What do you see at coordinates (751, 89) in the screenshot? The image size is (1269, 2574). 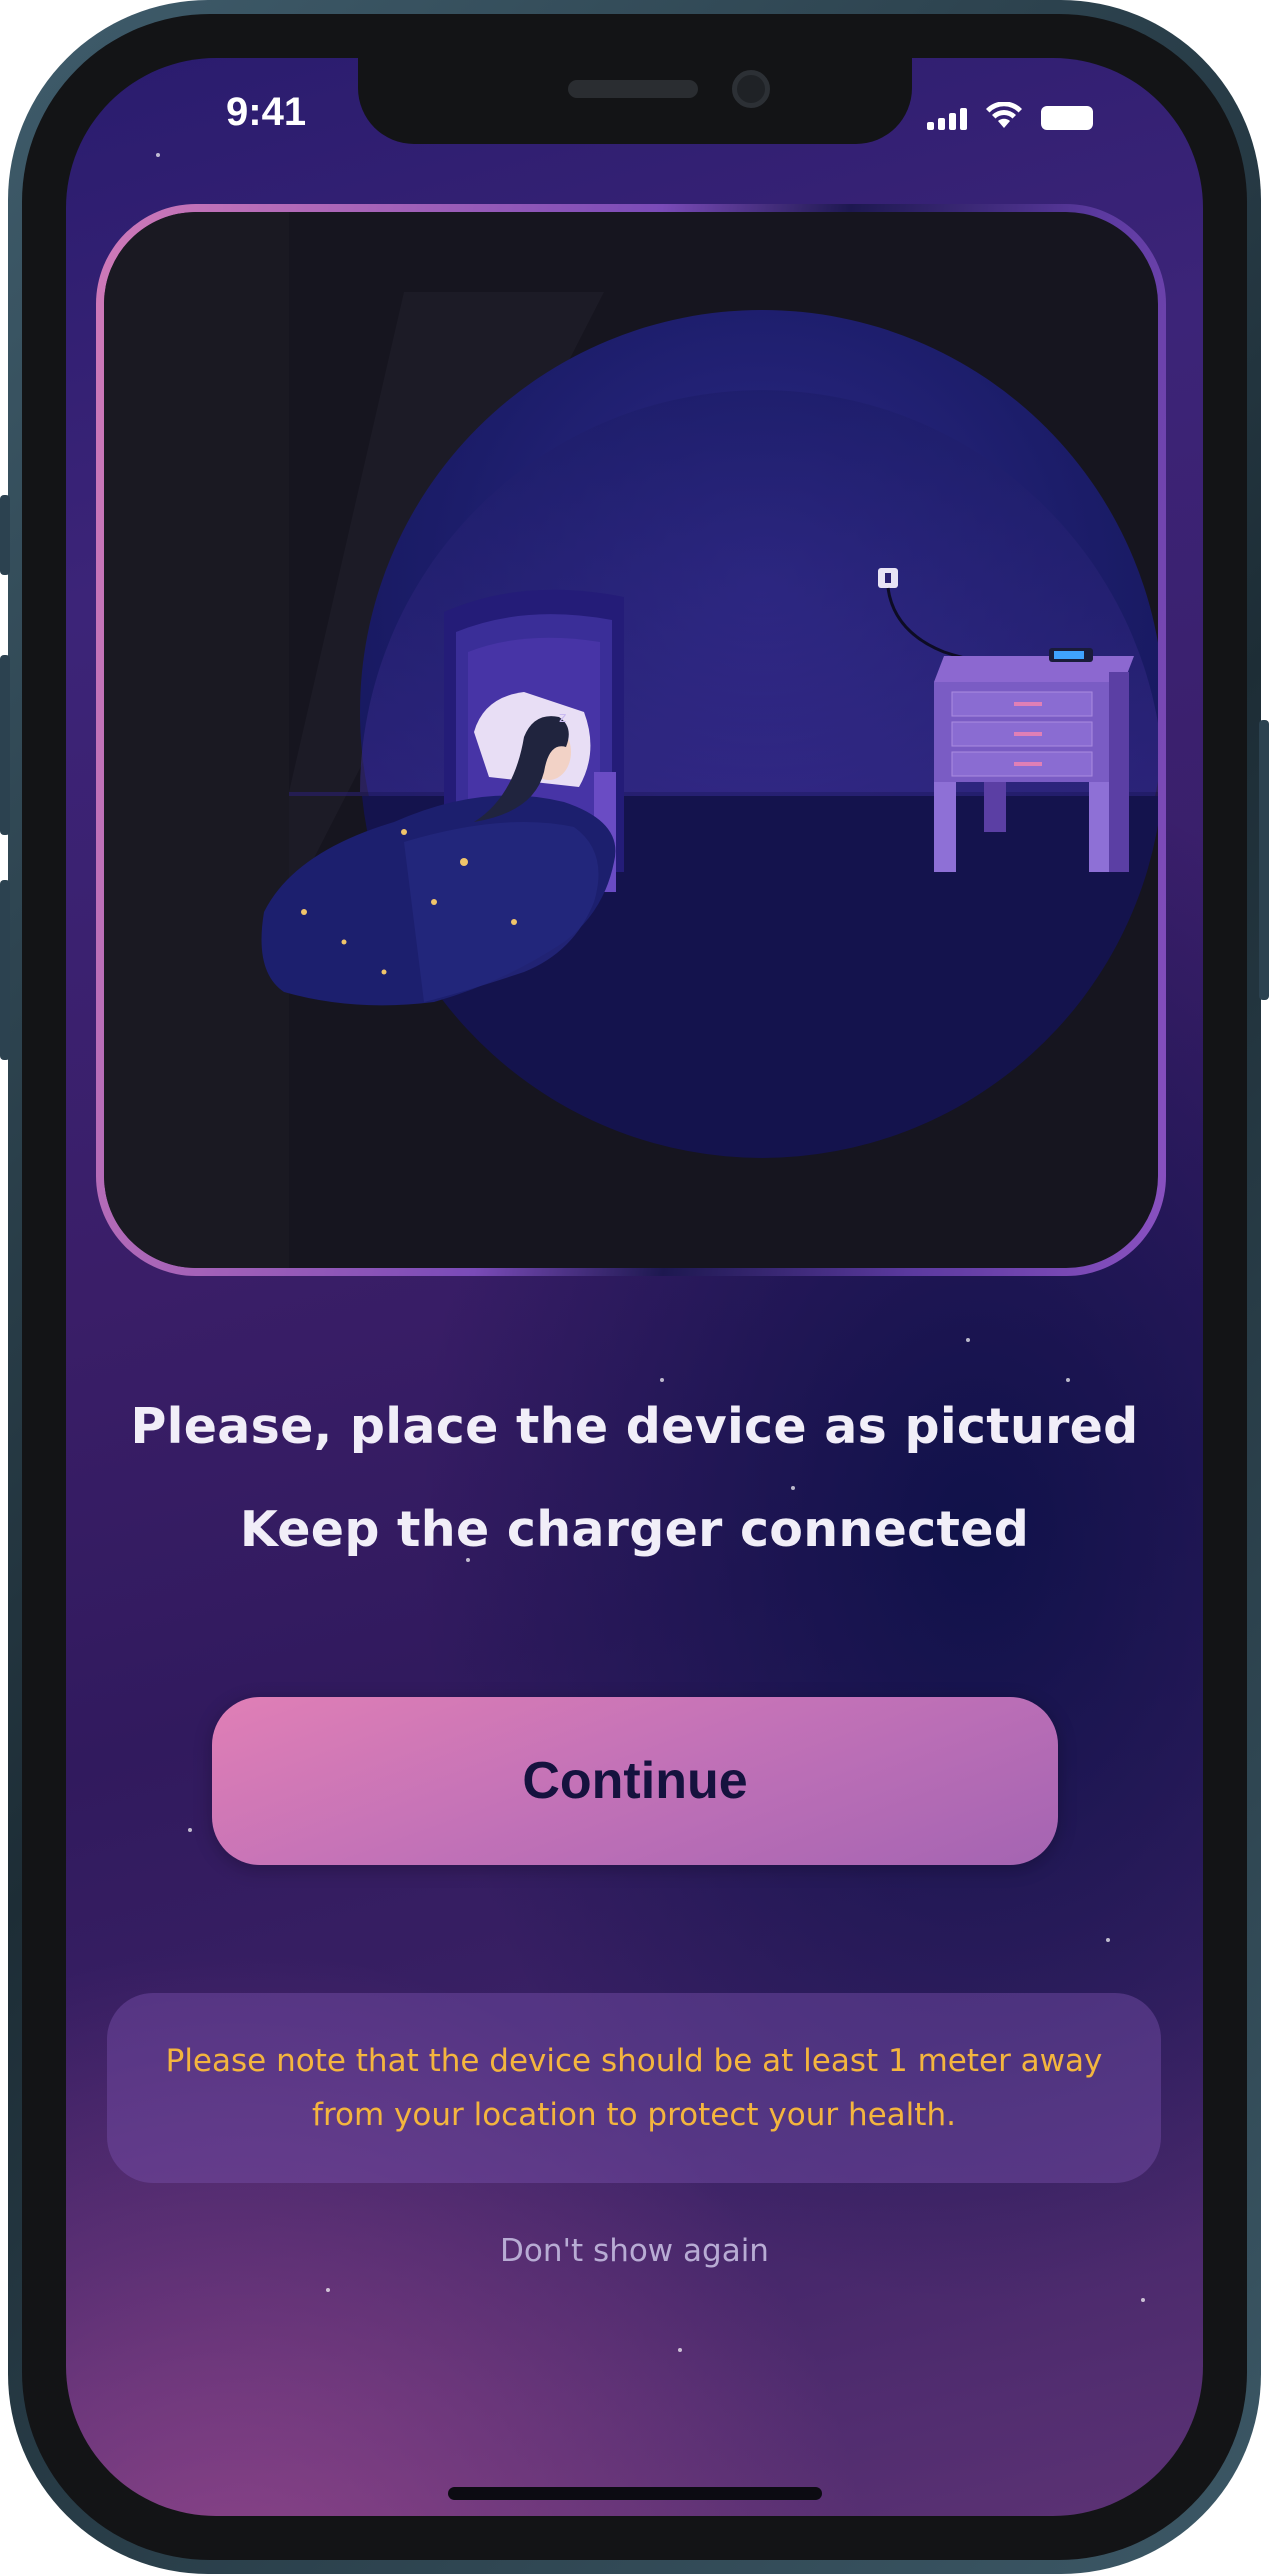 I see `front-camera` at bounding box center [751, 89].